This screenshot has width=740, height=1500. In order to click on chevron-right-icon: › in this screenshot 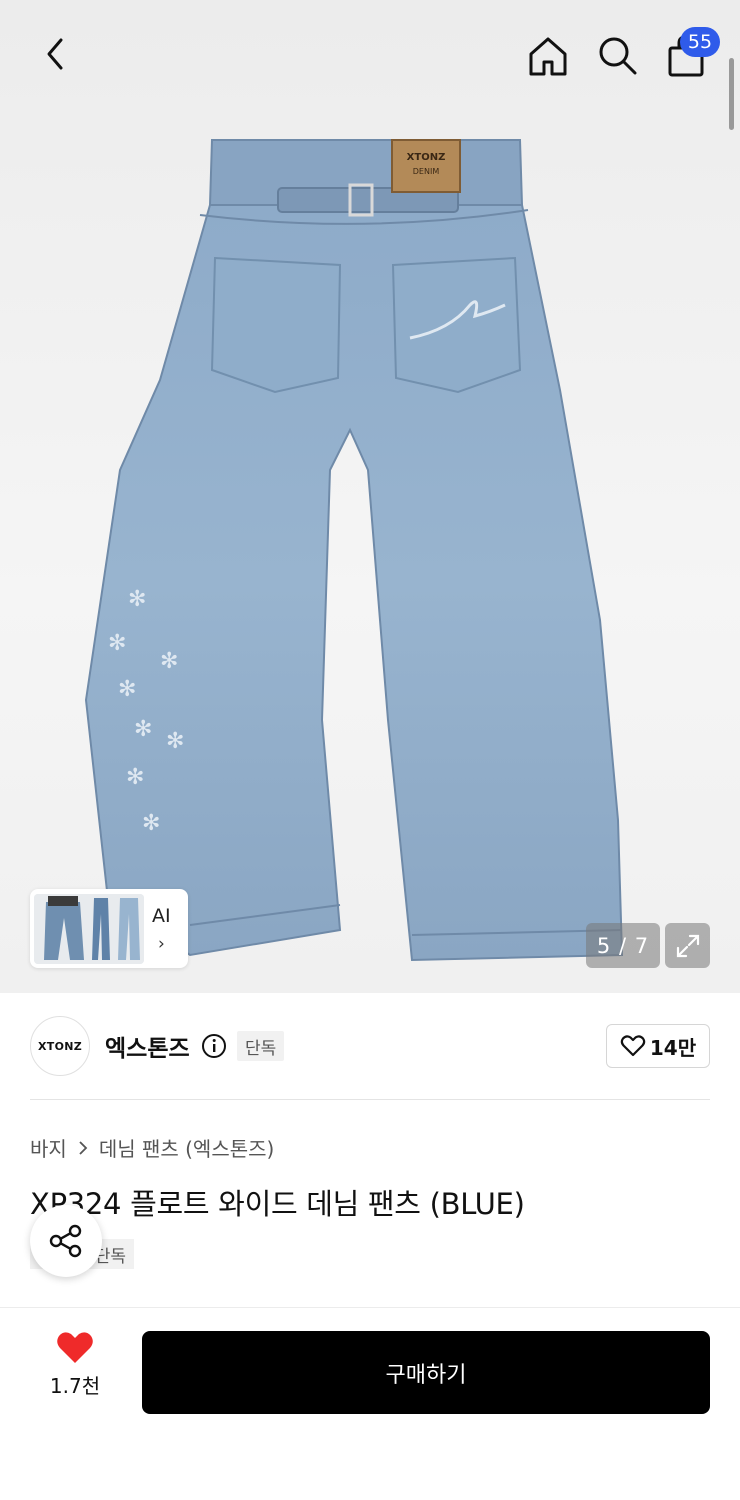, I will do `click(161, 944)`.